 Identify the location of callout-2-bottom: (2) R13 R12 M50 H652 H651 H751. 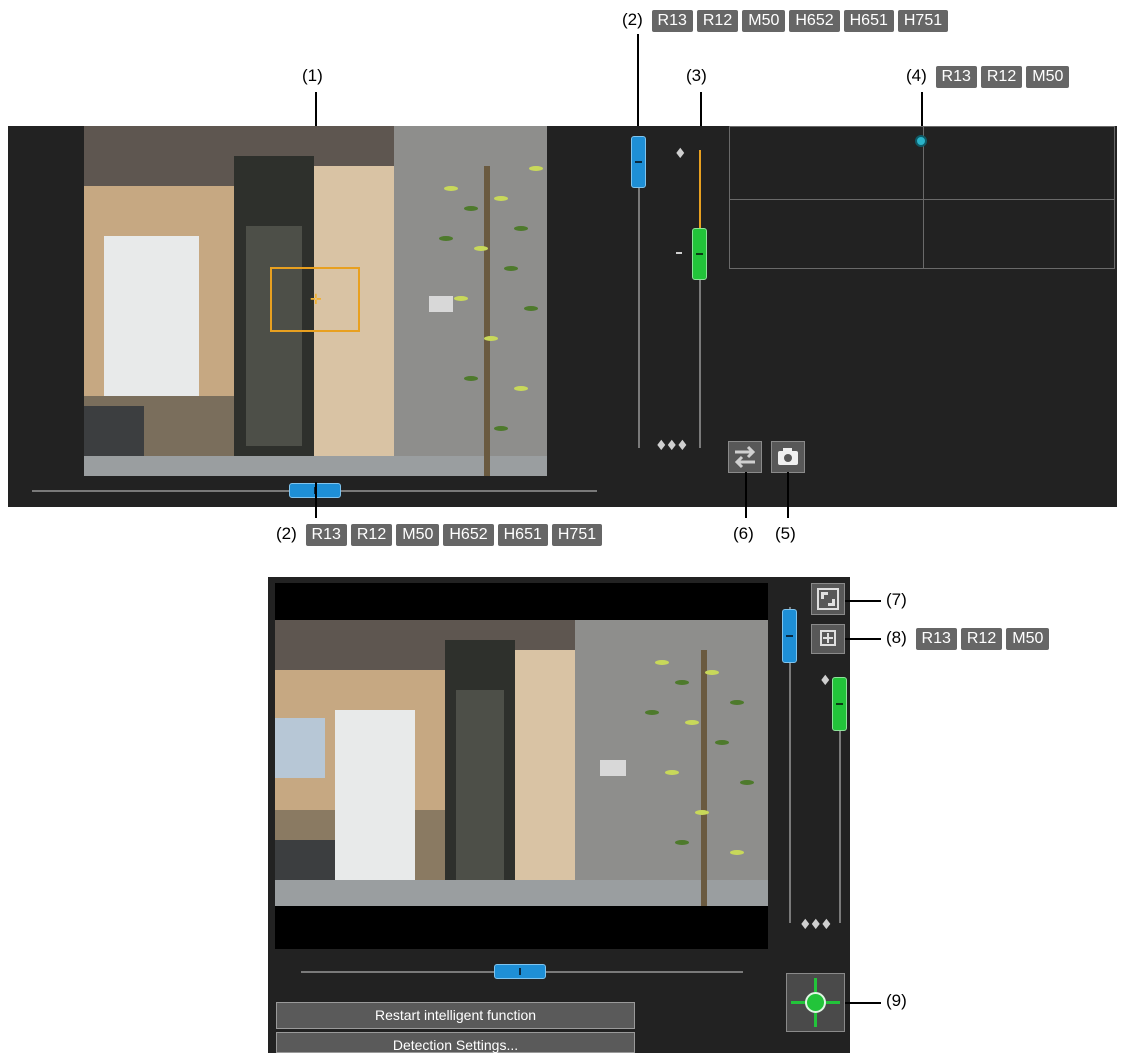
(439, 535).